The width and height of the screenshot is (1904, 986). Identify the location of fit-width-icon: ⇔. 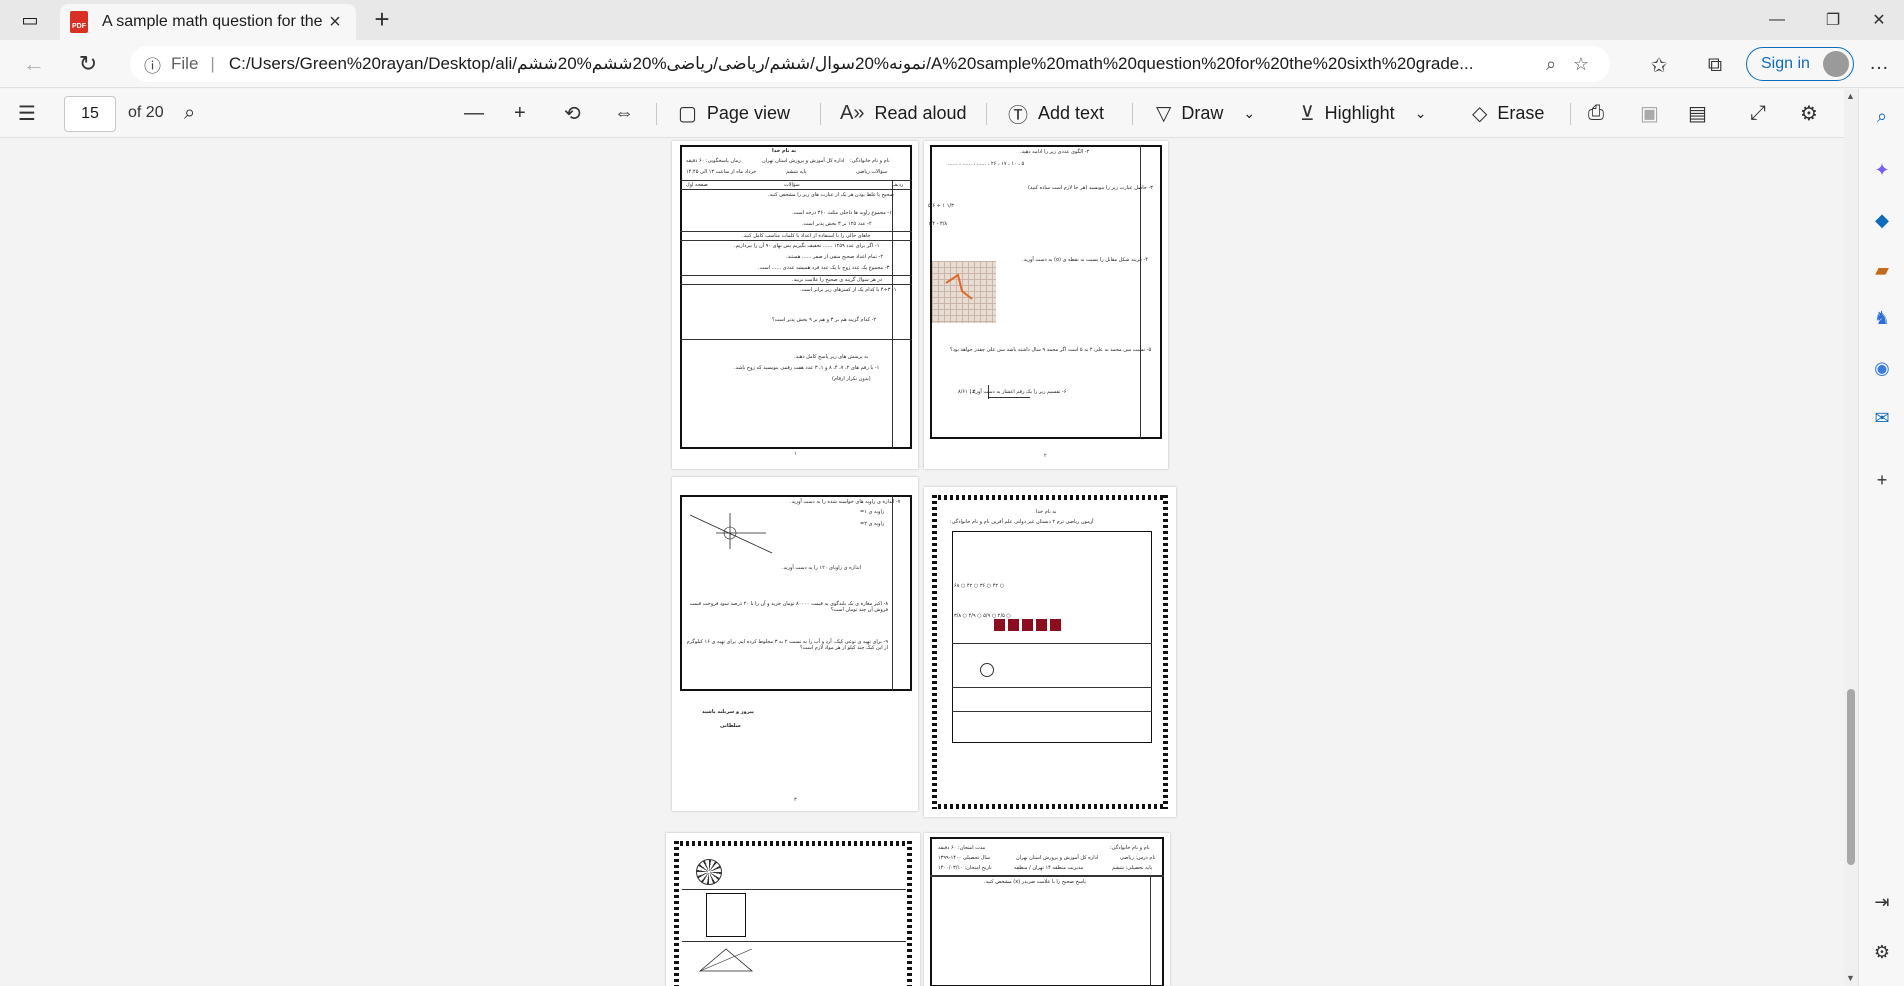
(629, 113).